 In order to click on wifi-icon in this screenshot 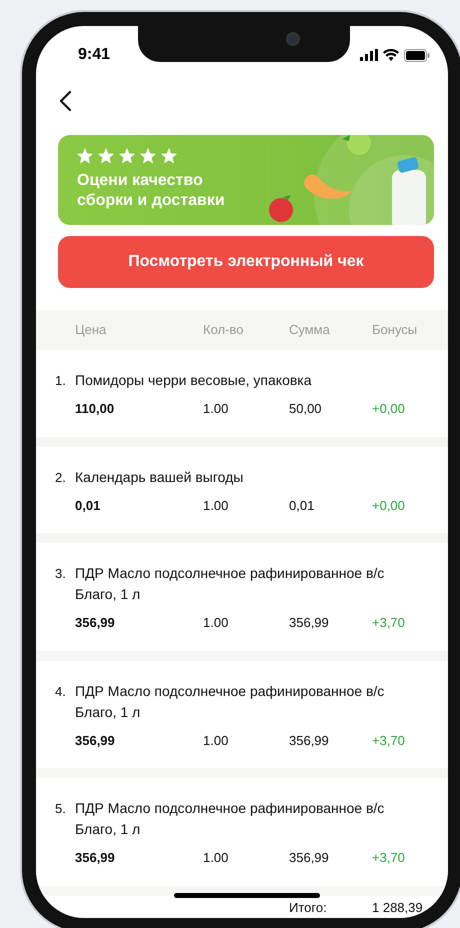, I will do `click(391, 55)`.